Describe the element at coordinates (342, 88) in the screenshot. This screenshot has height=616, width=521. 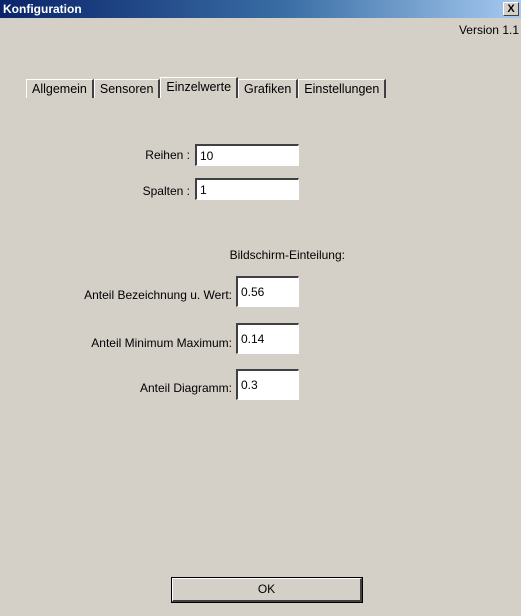
I see `tab-einstellungen: Einstellungen` at that location.